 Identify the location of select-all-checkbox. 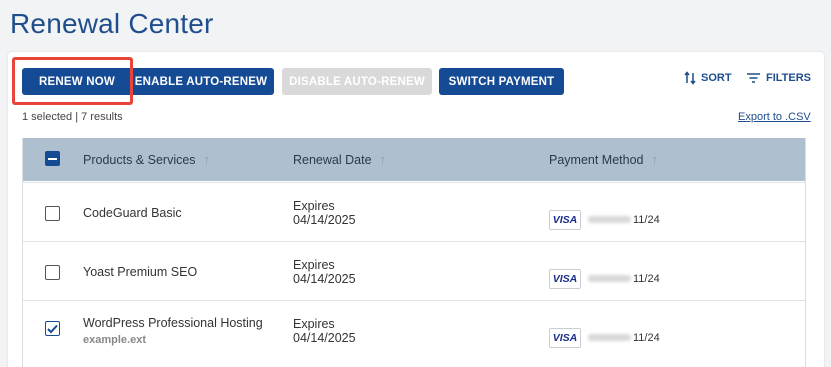
(52, 158).